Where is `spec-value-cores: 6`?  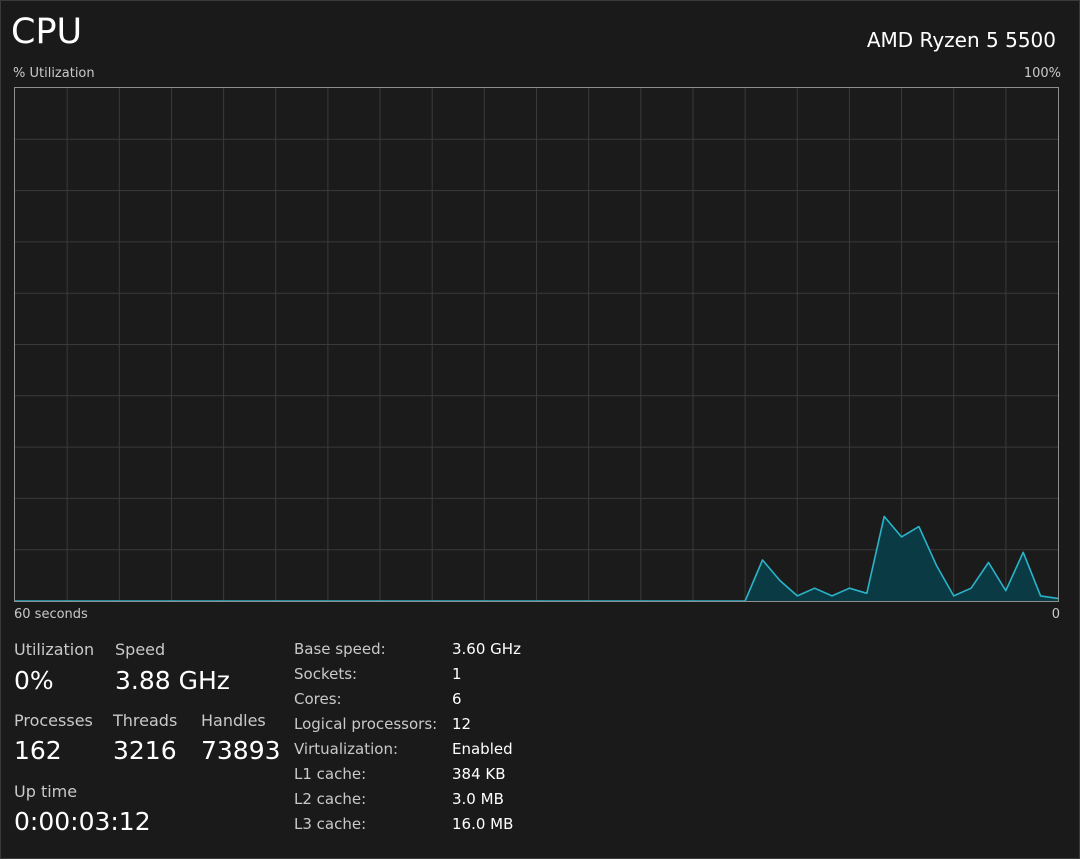 spec-value-cores: 6 is located at coordinates (457, 699).